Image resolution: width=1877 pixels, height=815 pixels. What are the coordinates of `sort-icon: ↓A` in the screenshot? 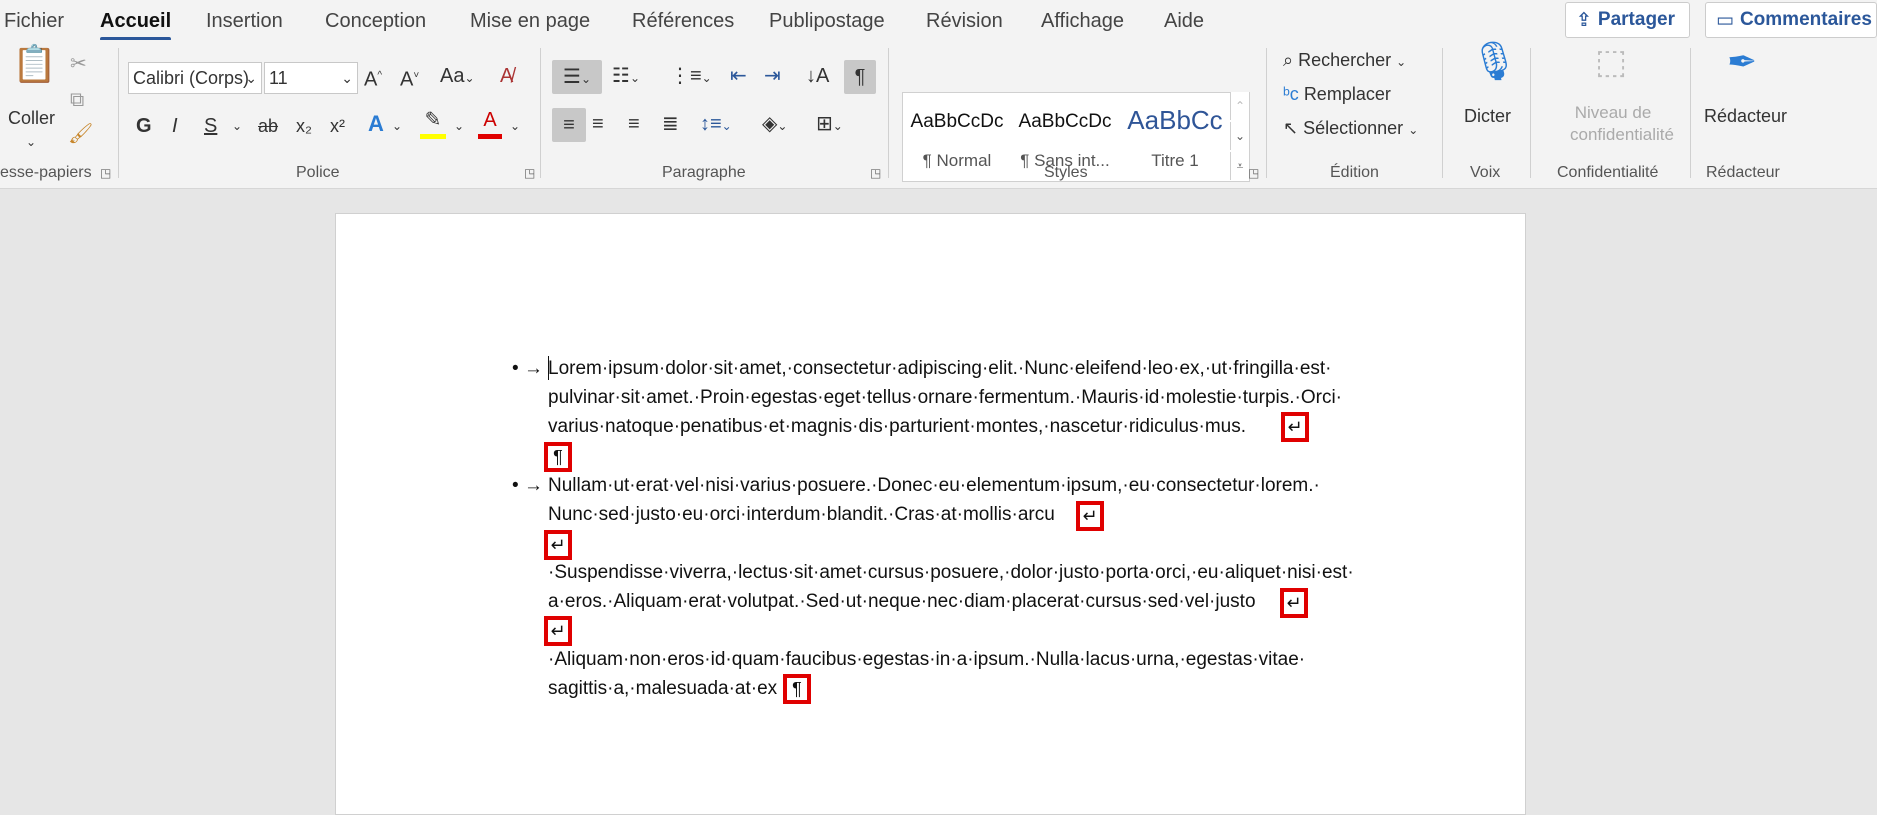 It's located at (817, 76).